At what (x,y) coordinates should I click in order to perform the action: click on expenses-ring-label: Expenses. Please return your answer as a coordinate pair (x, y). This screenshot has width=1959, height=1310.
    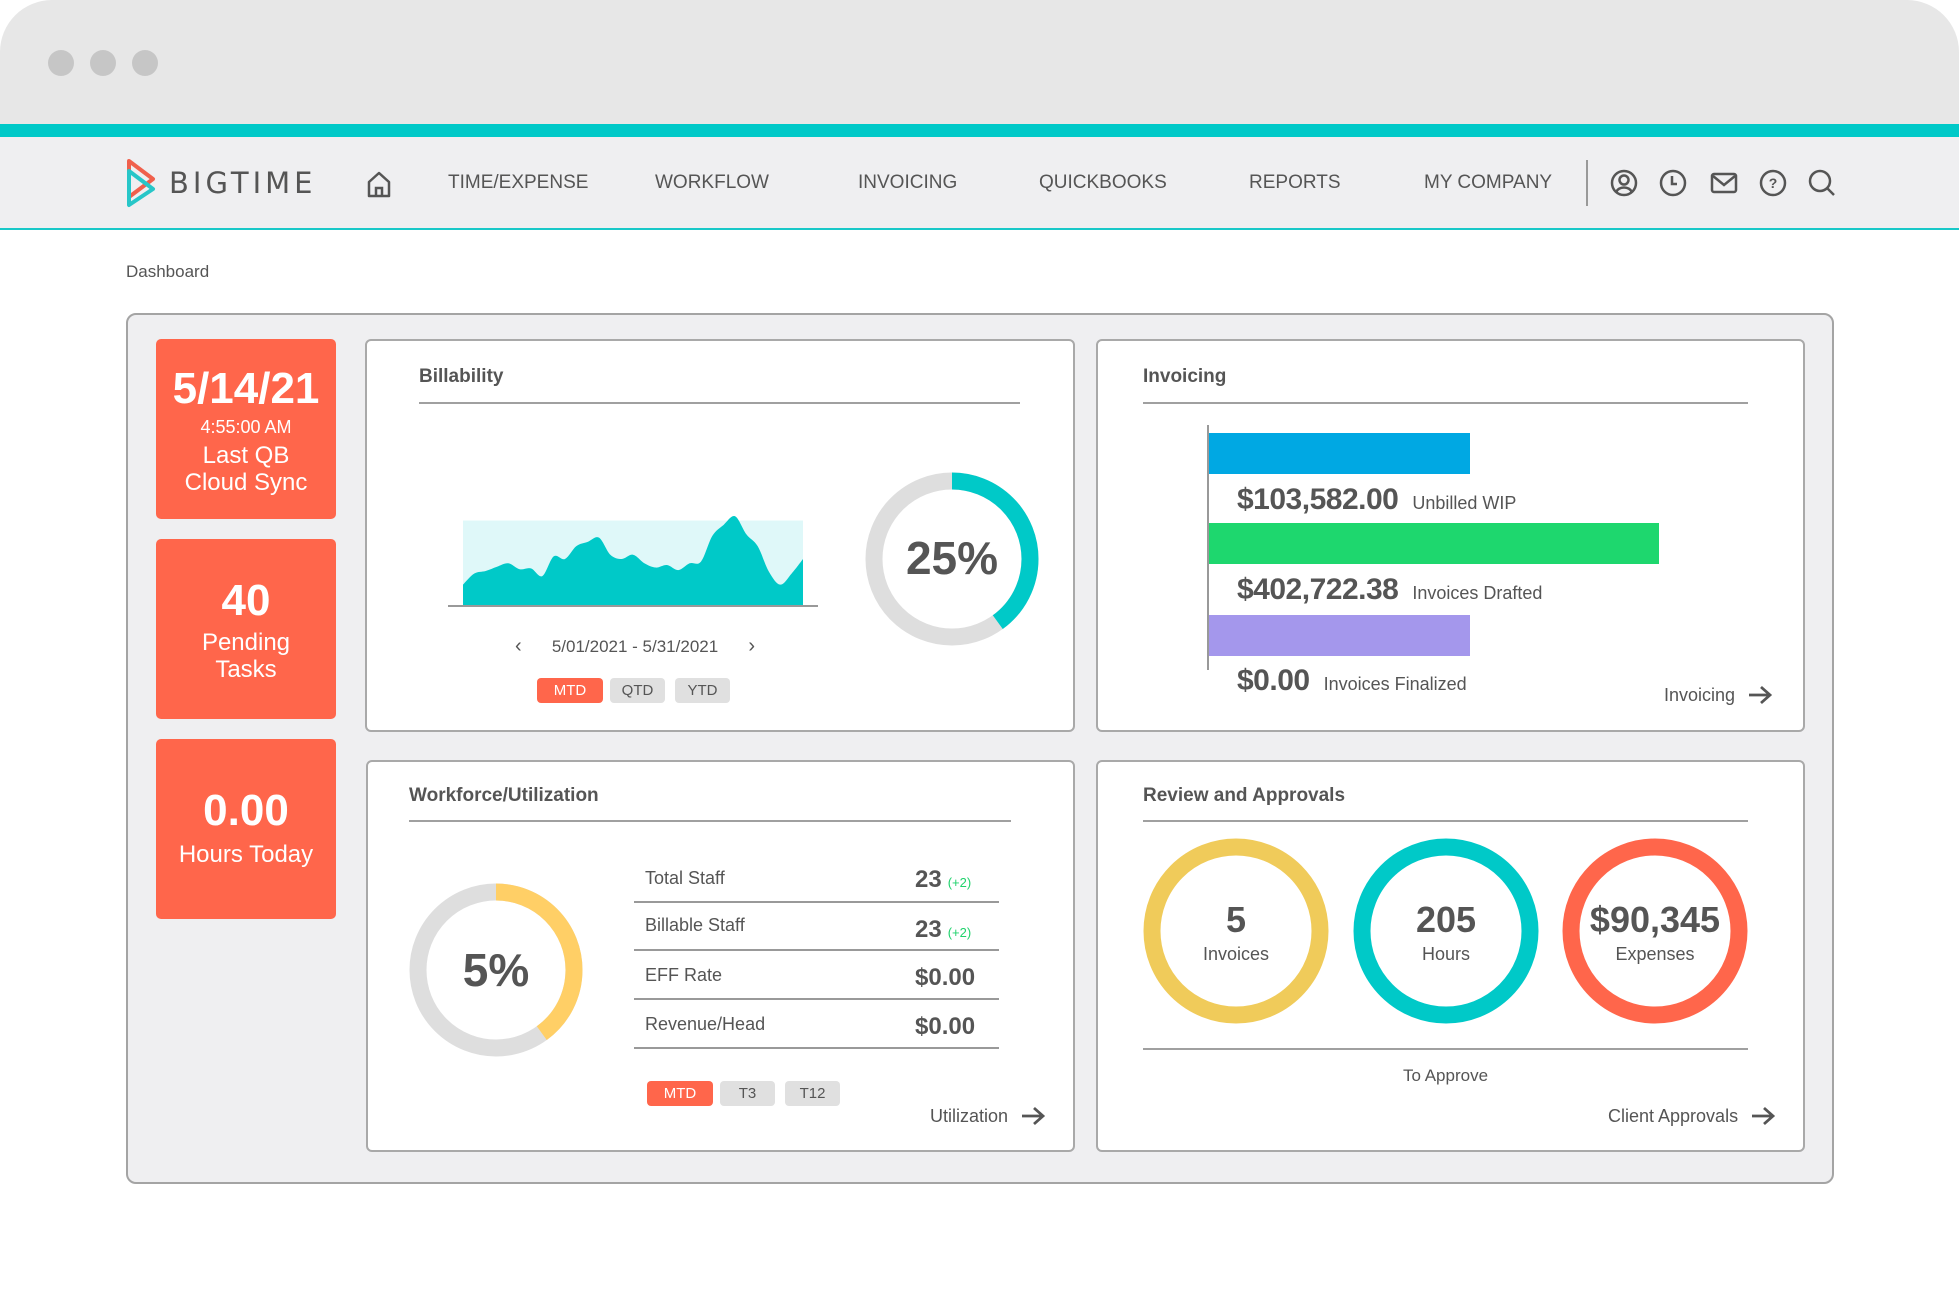
    Looking at the image, I should click on (1655, 954).